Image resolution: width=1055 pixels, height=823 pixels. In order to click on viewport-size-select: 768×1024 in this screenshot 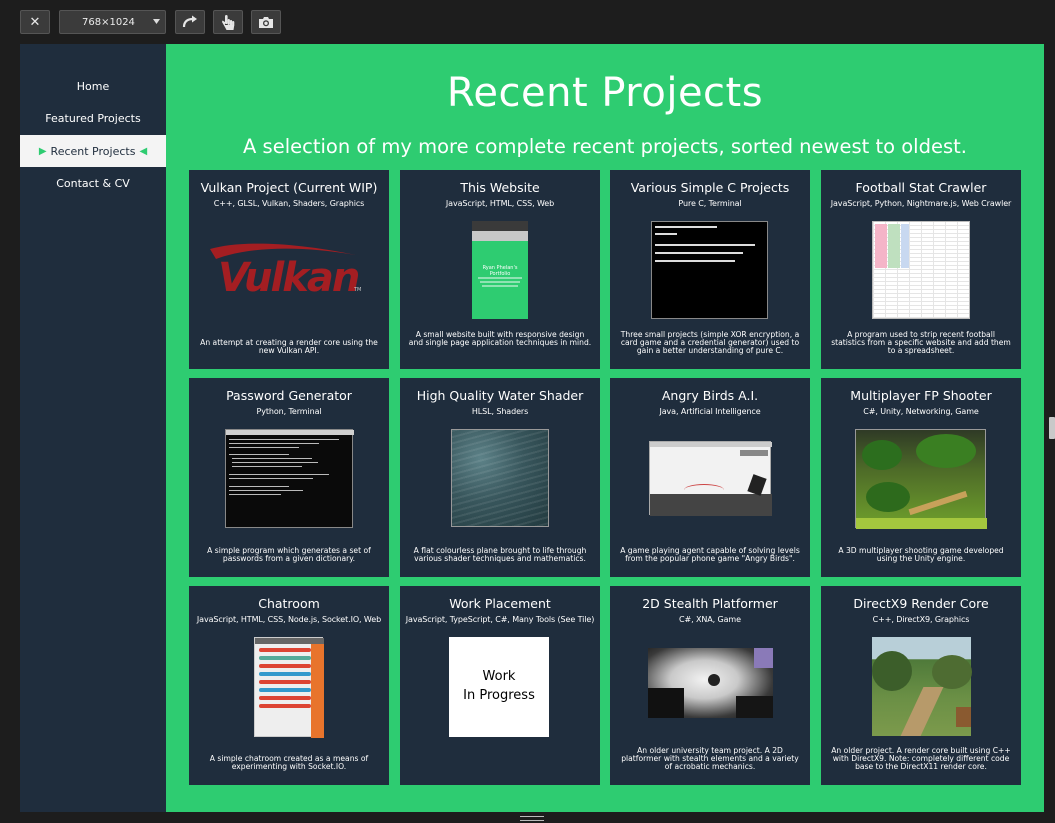, I will do `click(112, 22)`.